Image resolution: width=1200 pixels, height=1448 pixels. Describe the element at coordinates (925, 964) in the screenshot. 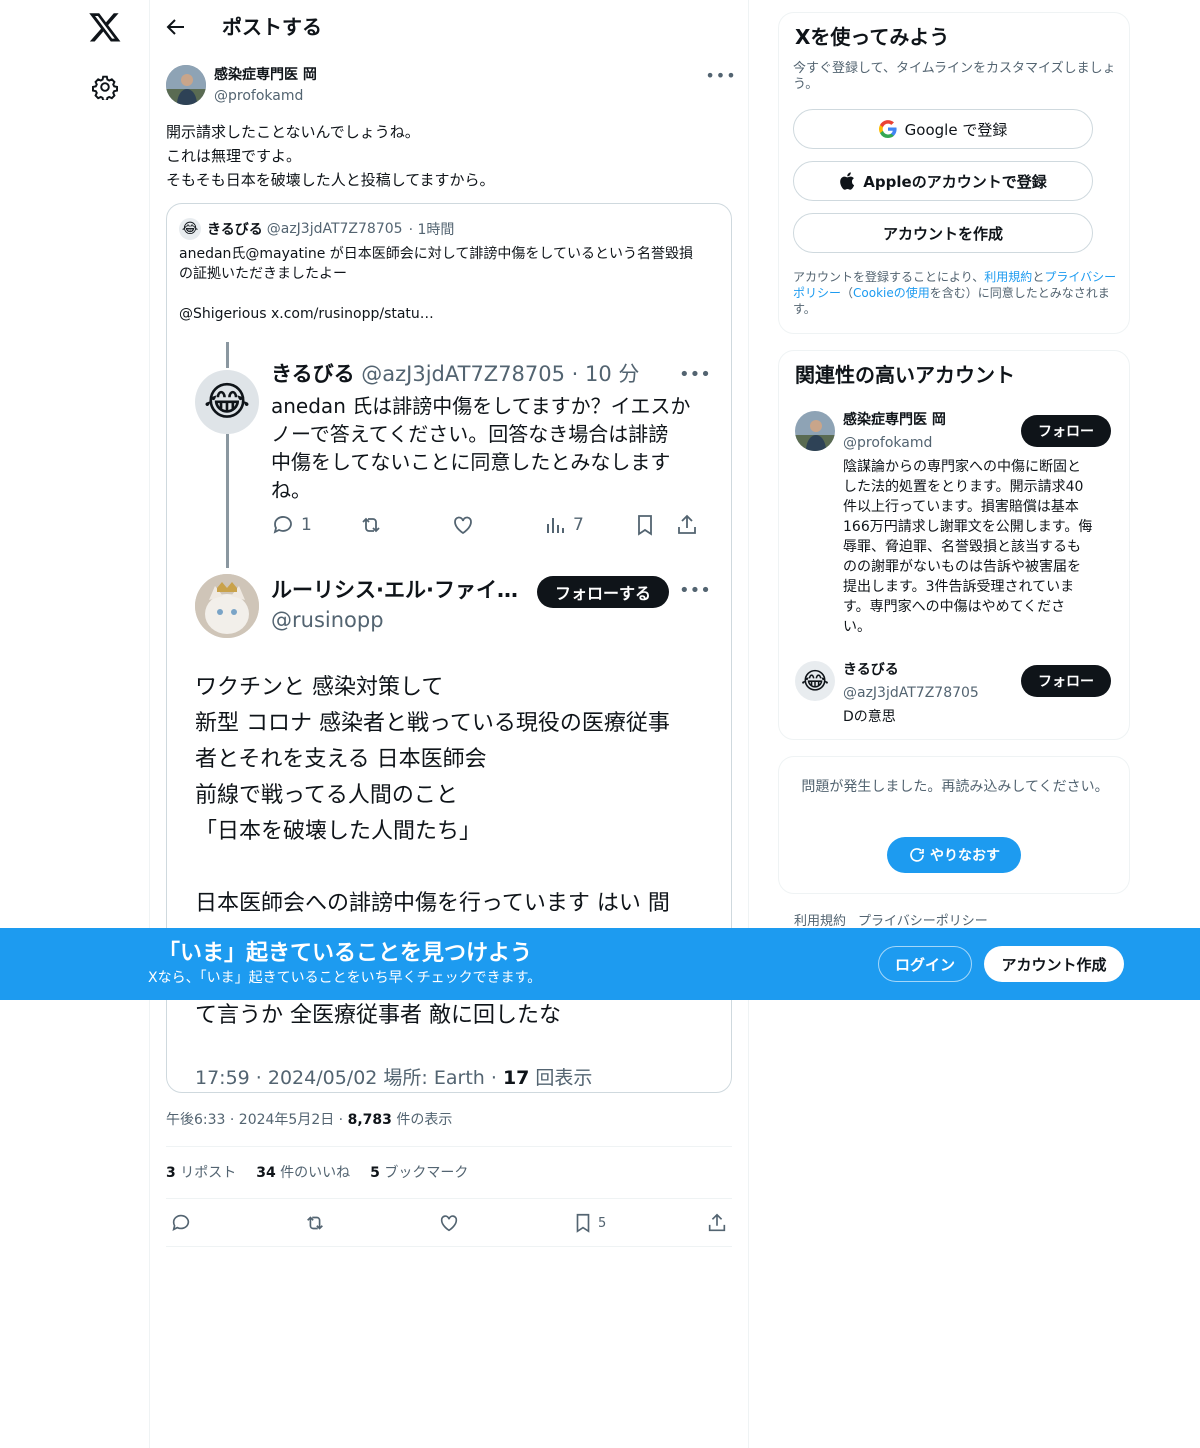

I see `login-button: ログイン` at that location.